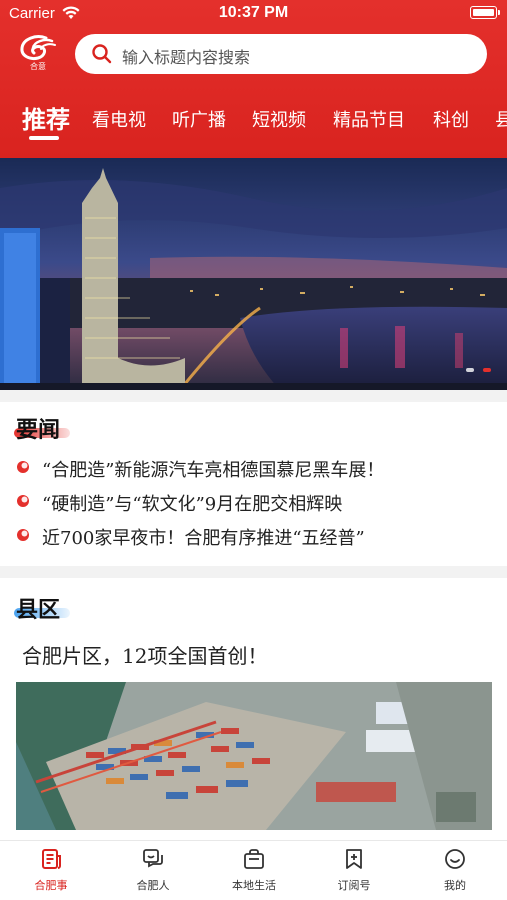 The height and width of the screenshot is (900, 507). What do you see at coordinates (102, 54) in the screenshot?
I see `search-icon` at bounding box center [102, 54].